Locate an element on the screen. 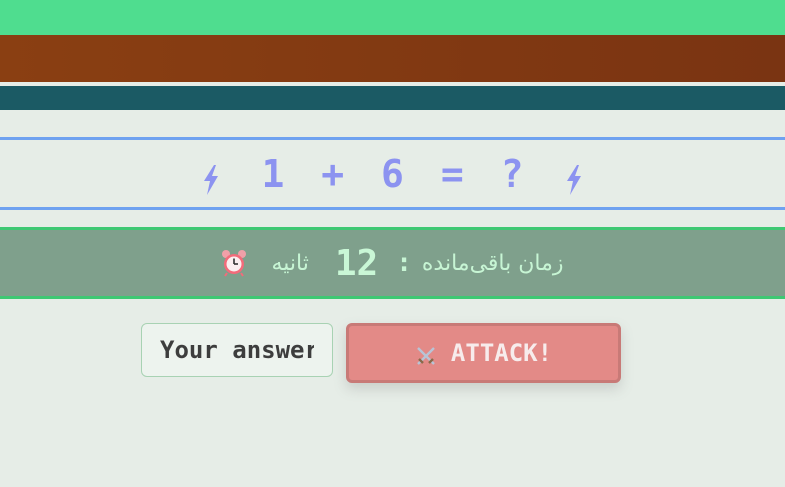  equation-panel: 1 + 6 = ? is located at coordinates (392, 173).